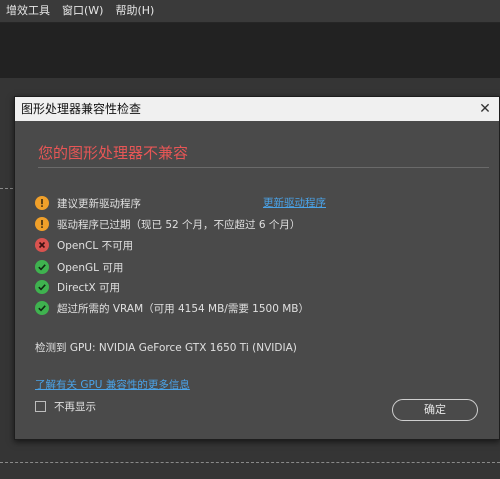 The width and height of the screenshot is (500, 479). Describe the element at coordinates (183, 308) in the screenshot. I see `status-text: 超过所需的 VRAM（可用 4154 MB/需要 1500 MB）` at that location.